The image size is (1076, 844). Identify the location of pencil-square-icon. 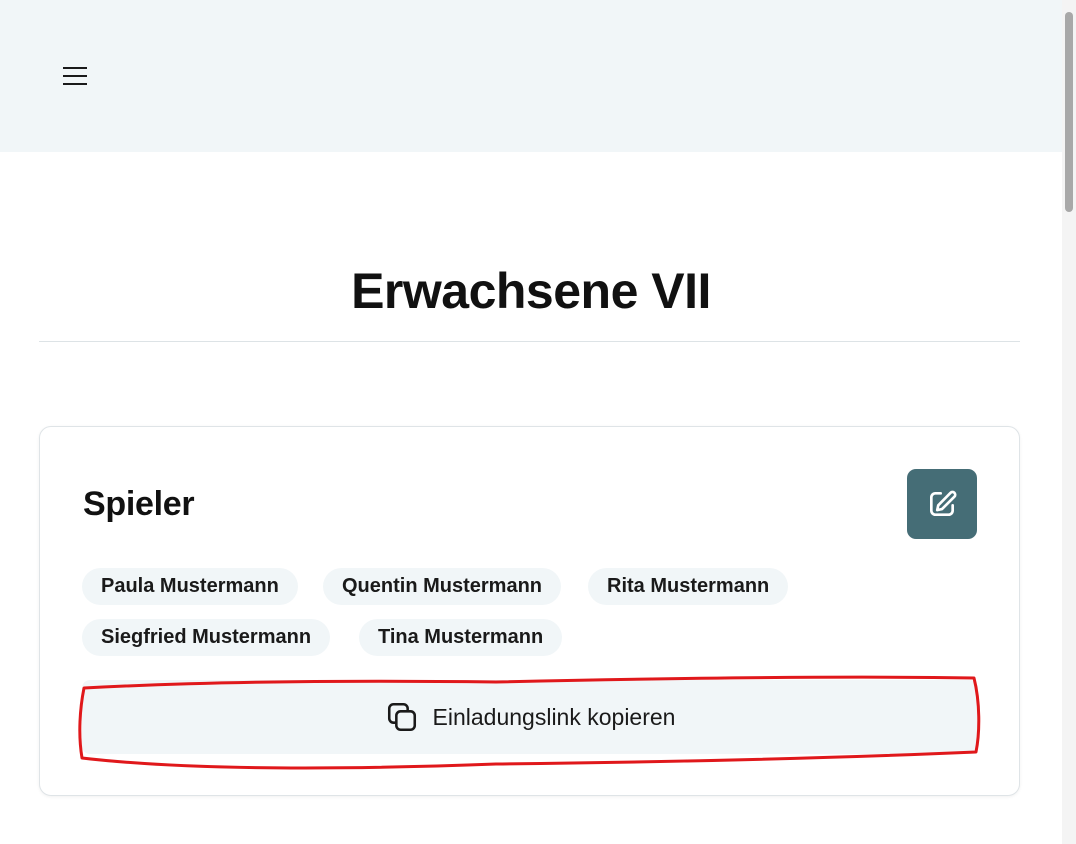
(943, 503).